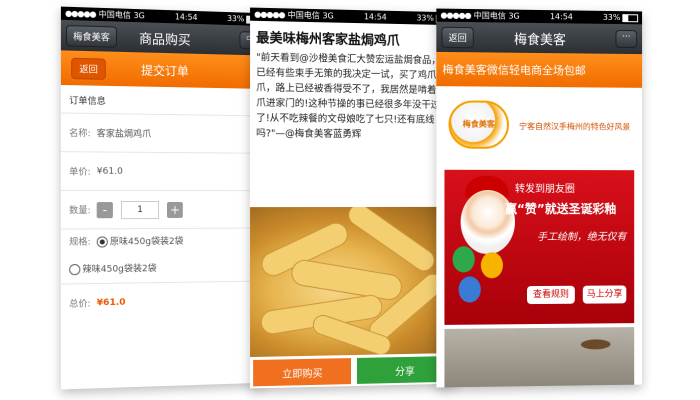 The image size is (700, 400). What do you see at coordinates (109, 171) in the screenshot?
I see `unit-price-value: ¥61.0` at bounding box center [109, 171].